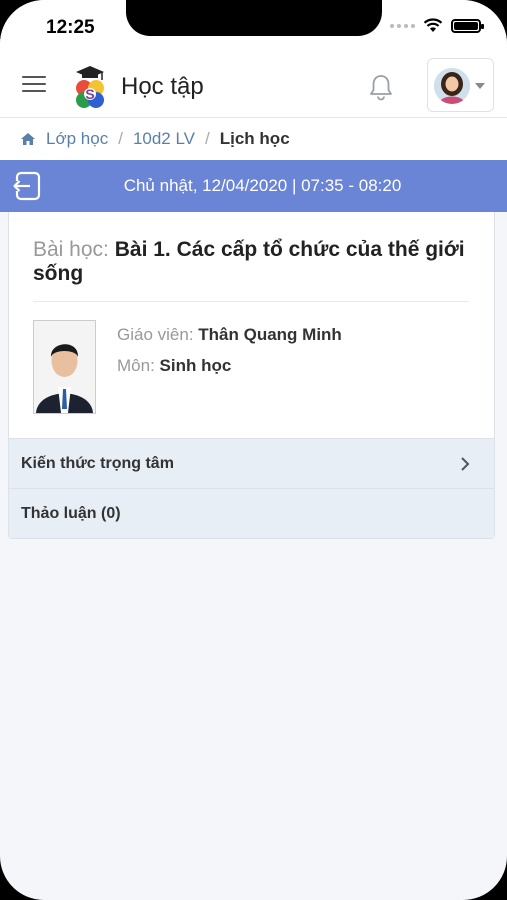  I want to click on chevron-down-icon, so click(480, 86).